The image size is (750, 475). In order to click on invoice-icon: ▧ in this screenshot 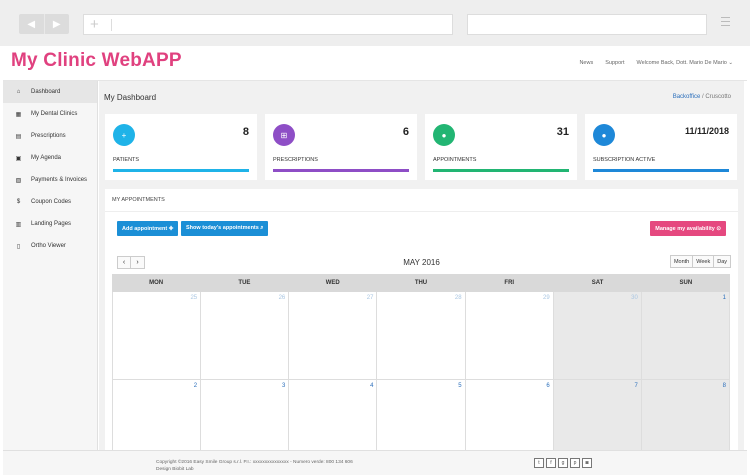, I will do `click(18, 180)`.